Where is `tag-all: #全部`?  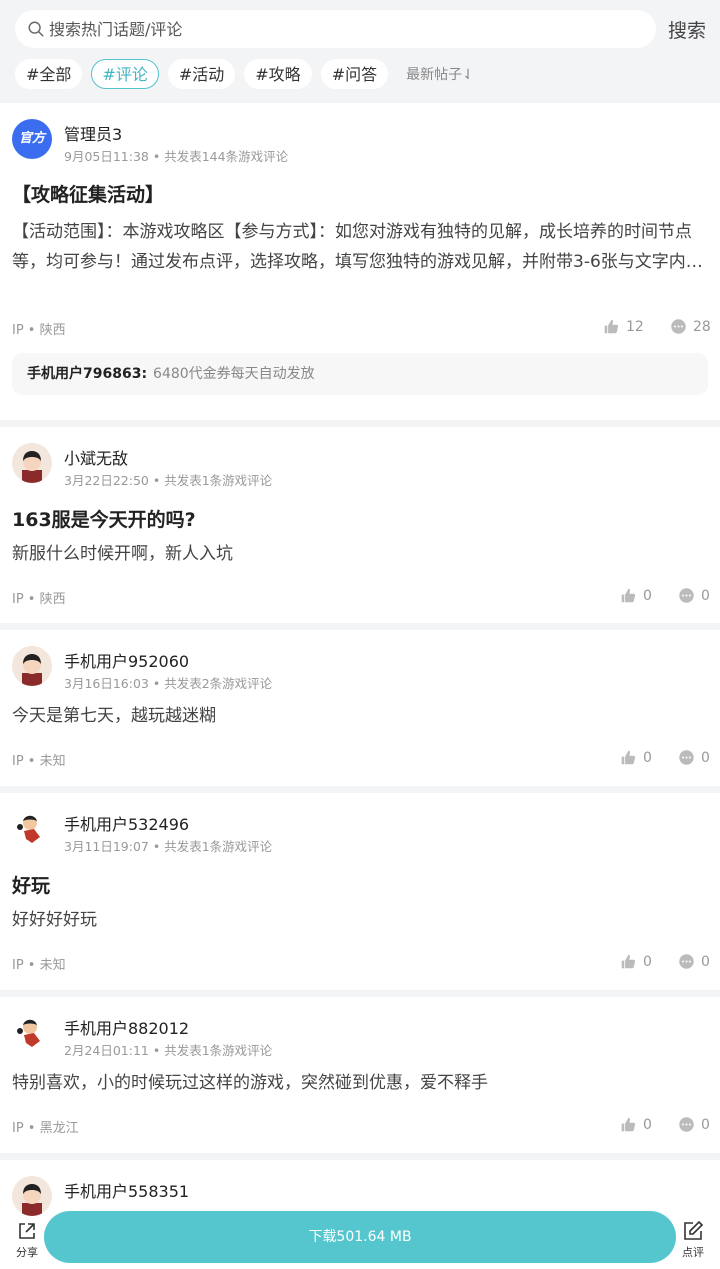
tag-all: #全部 is located at coordinates (49, 74).